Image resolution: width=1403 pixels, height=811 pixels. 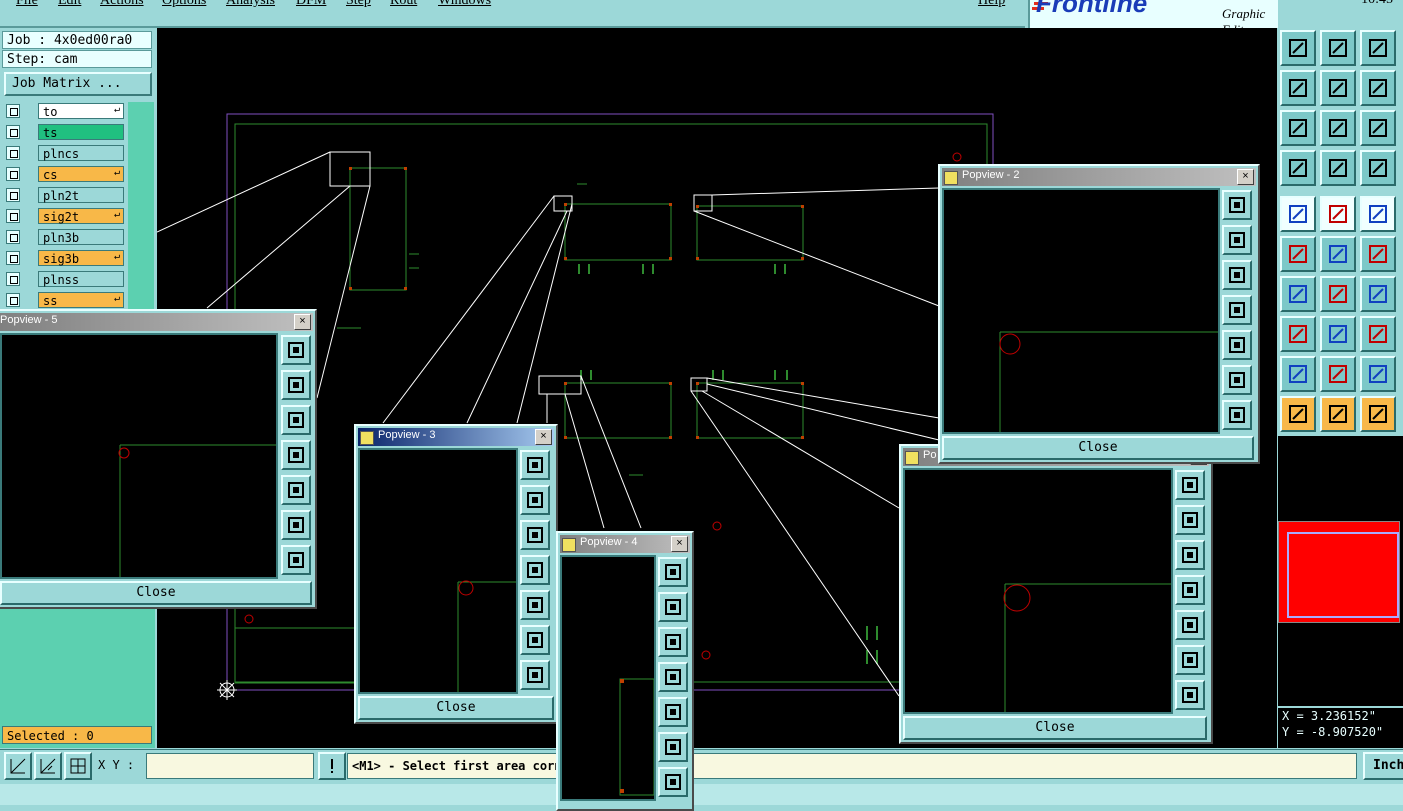 I want to click on menu-actions: Actions, so click(x=122, y=4).